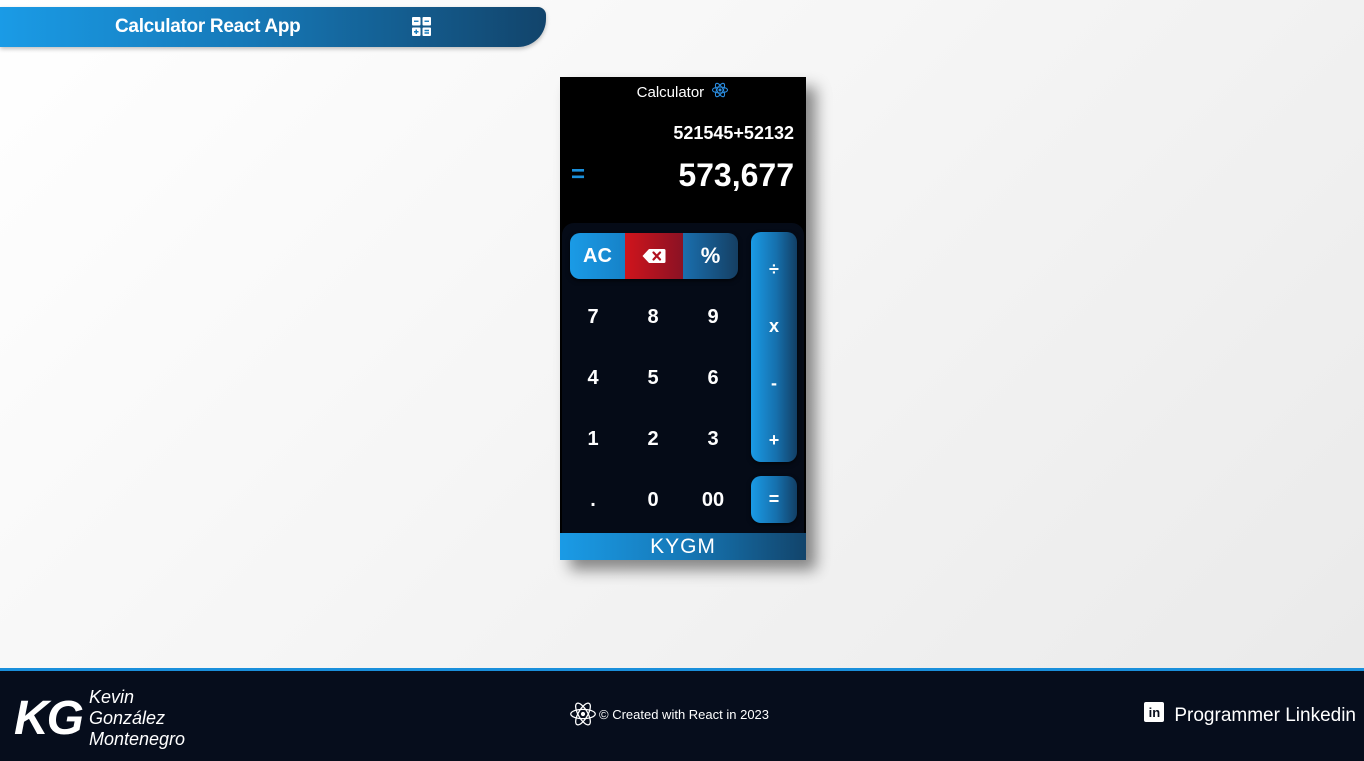 This screenshot has height=761, width=1364. What do you see at coordinates (127, 718) in the screenshot?
I see `author-middle-name: González` at bounding box center [127, 718].